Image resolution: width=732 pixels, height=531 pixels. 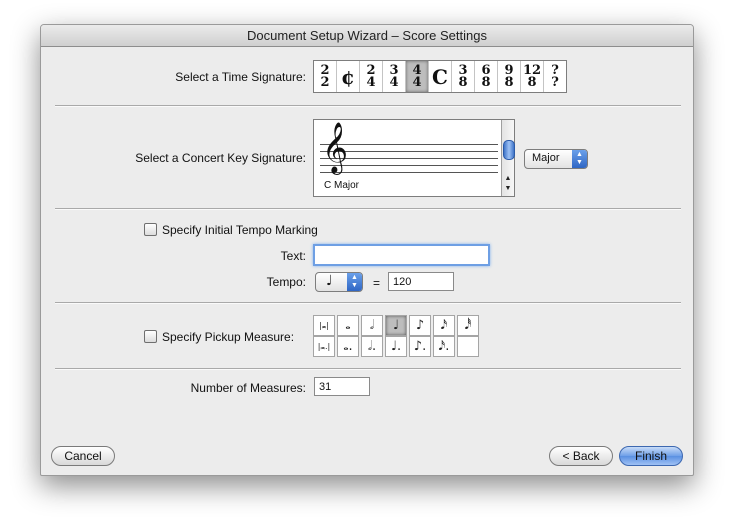 What do you see at coordinates (444, 325) in the screenshot?
I see `pickup-duration-row1-5: 𝅘𝅥𝅯` at bounding box center [444, 325].